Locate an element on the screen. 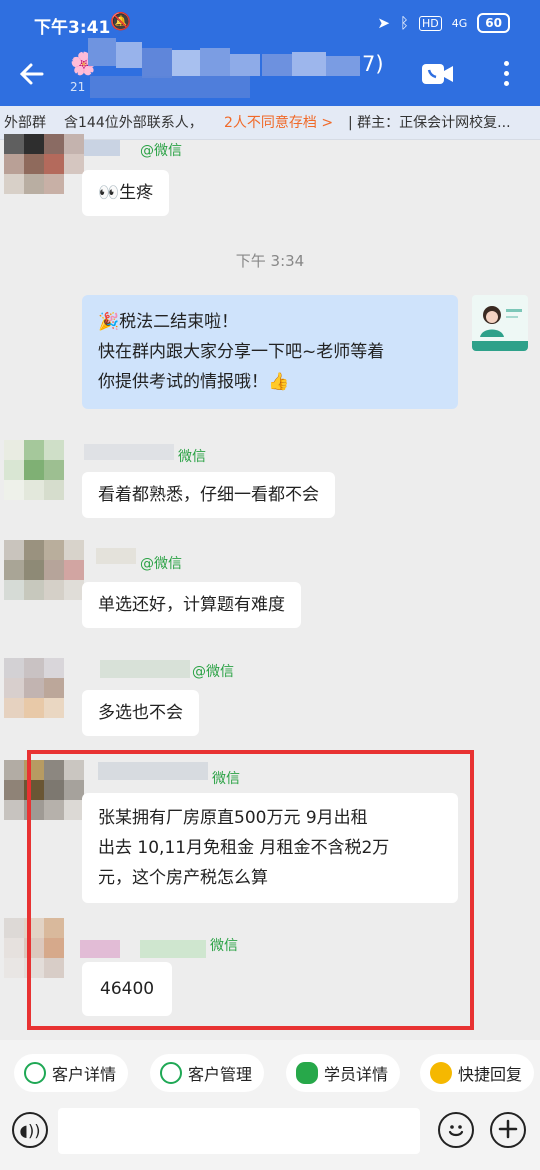 Image resolution: width=540 pixels, height=1170 pixels. quick-reply-icon is located at coordinates (441, 1073).